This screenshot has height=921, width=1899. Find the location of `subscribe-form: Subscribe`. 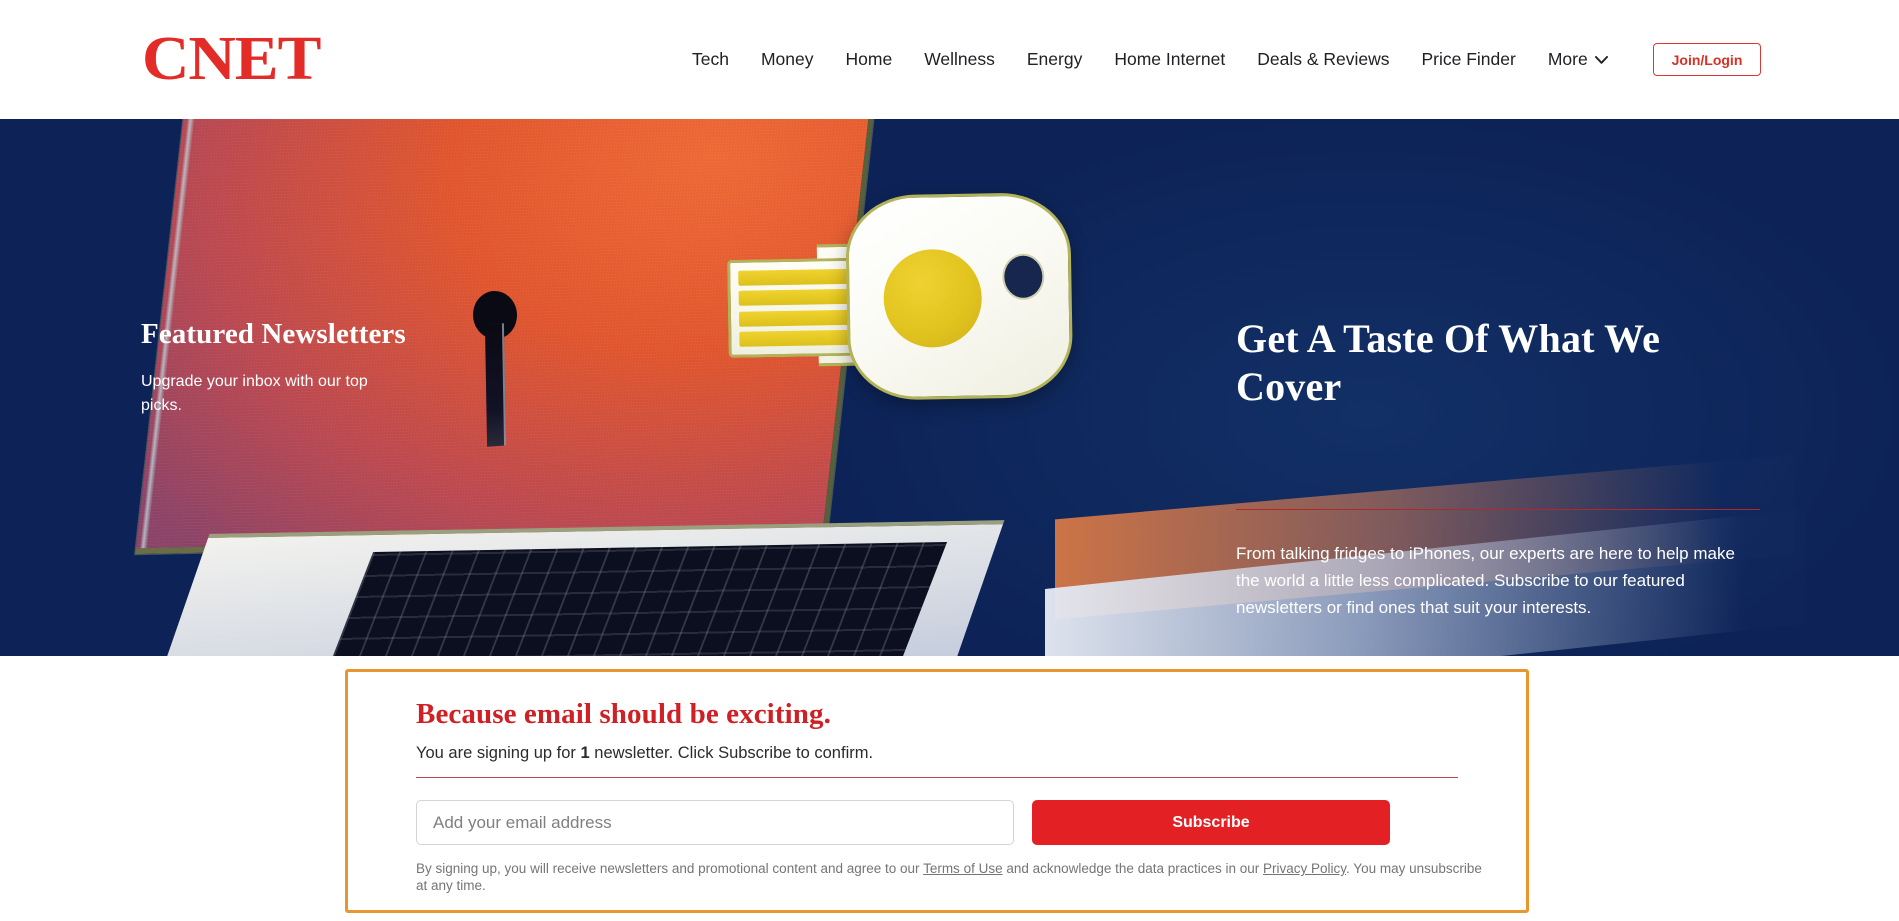

subscribe-form: Subscribe is located at coordinates (937, 822).